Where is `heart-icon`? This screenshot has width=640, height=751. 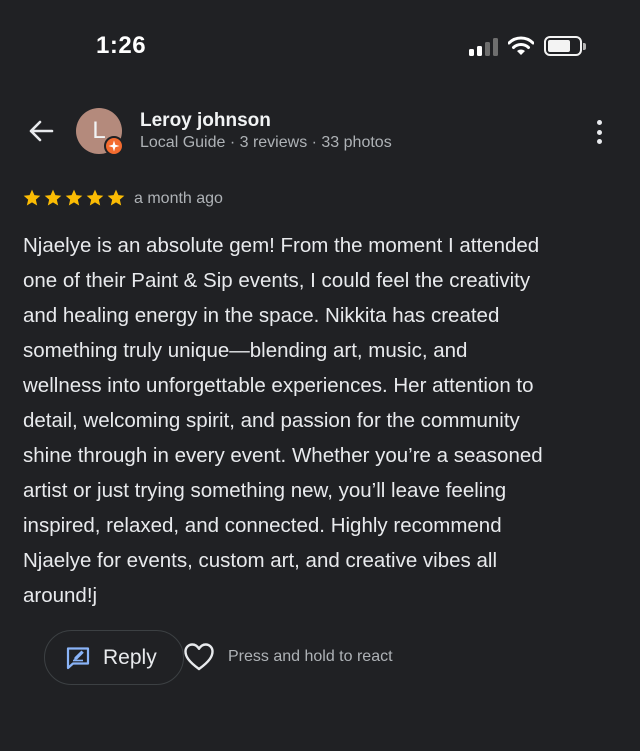 heart-icon is located at coordinates (199, 657).